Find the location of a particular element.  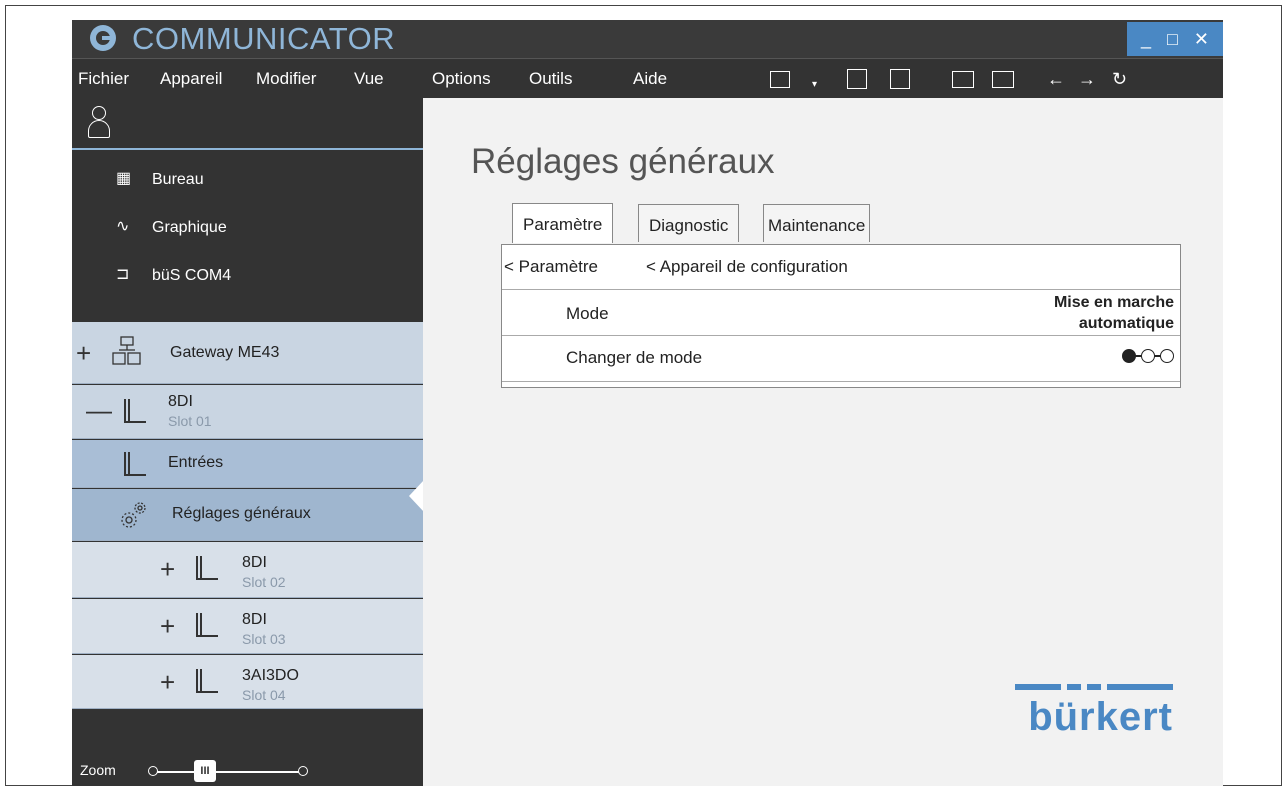

gateway-icon is located at coordinates (126, 350).